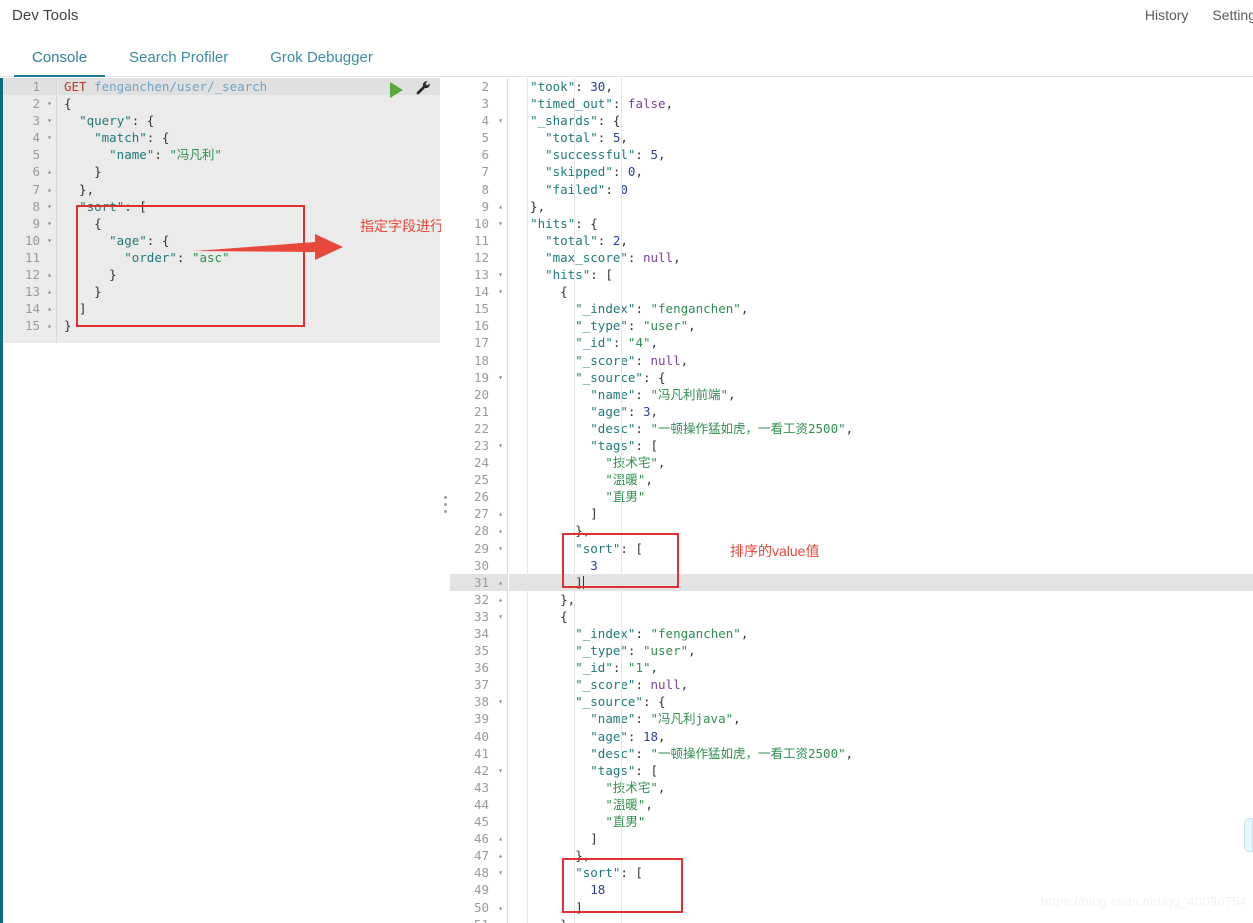 The width and height of the screenshot is (1253, 923). What do you see at coordinates (1167, 15) in the screenshot?
I see `history-link: History` at bounding box center [1167, 15].